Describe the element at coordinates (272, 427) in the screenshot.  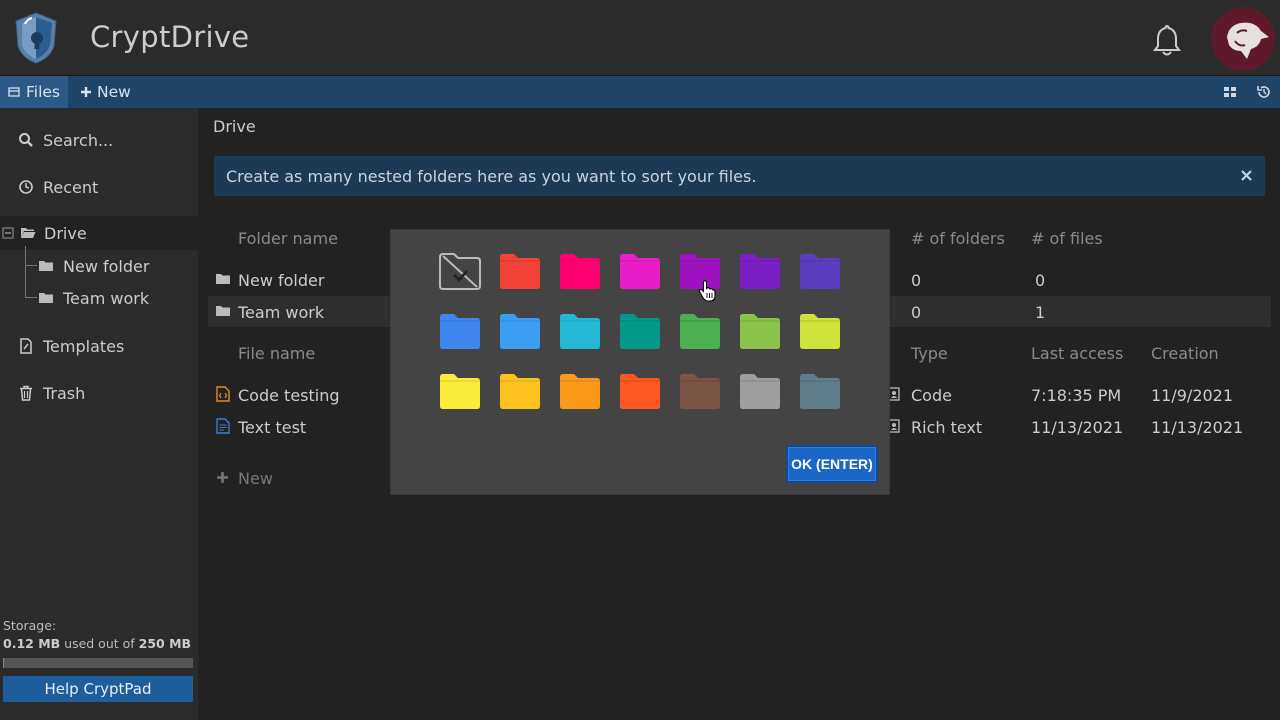
I see `file-name: Text test` at that location.